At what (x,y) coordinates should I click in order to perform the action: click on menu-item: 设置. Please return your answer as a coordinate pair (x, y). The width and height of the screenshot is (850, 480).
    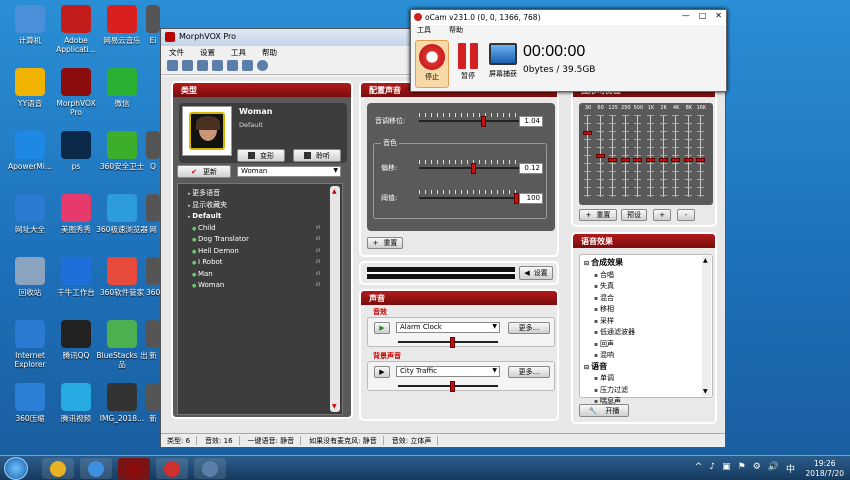
    Looking at the image, I should click on (207, 52).